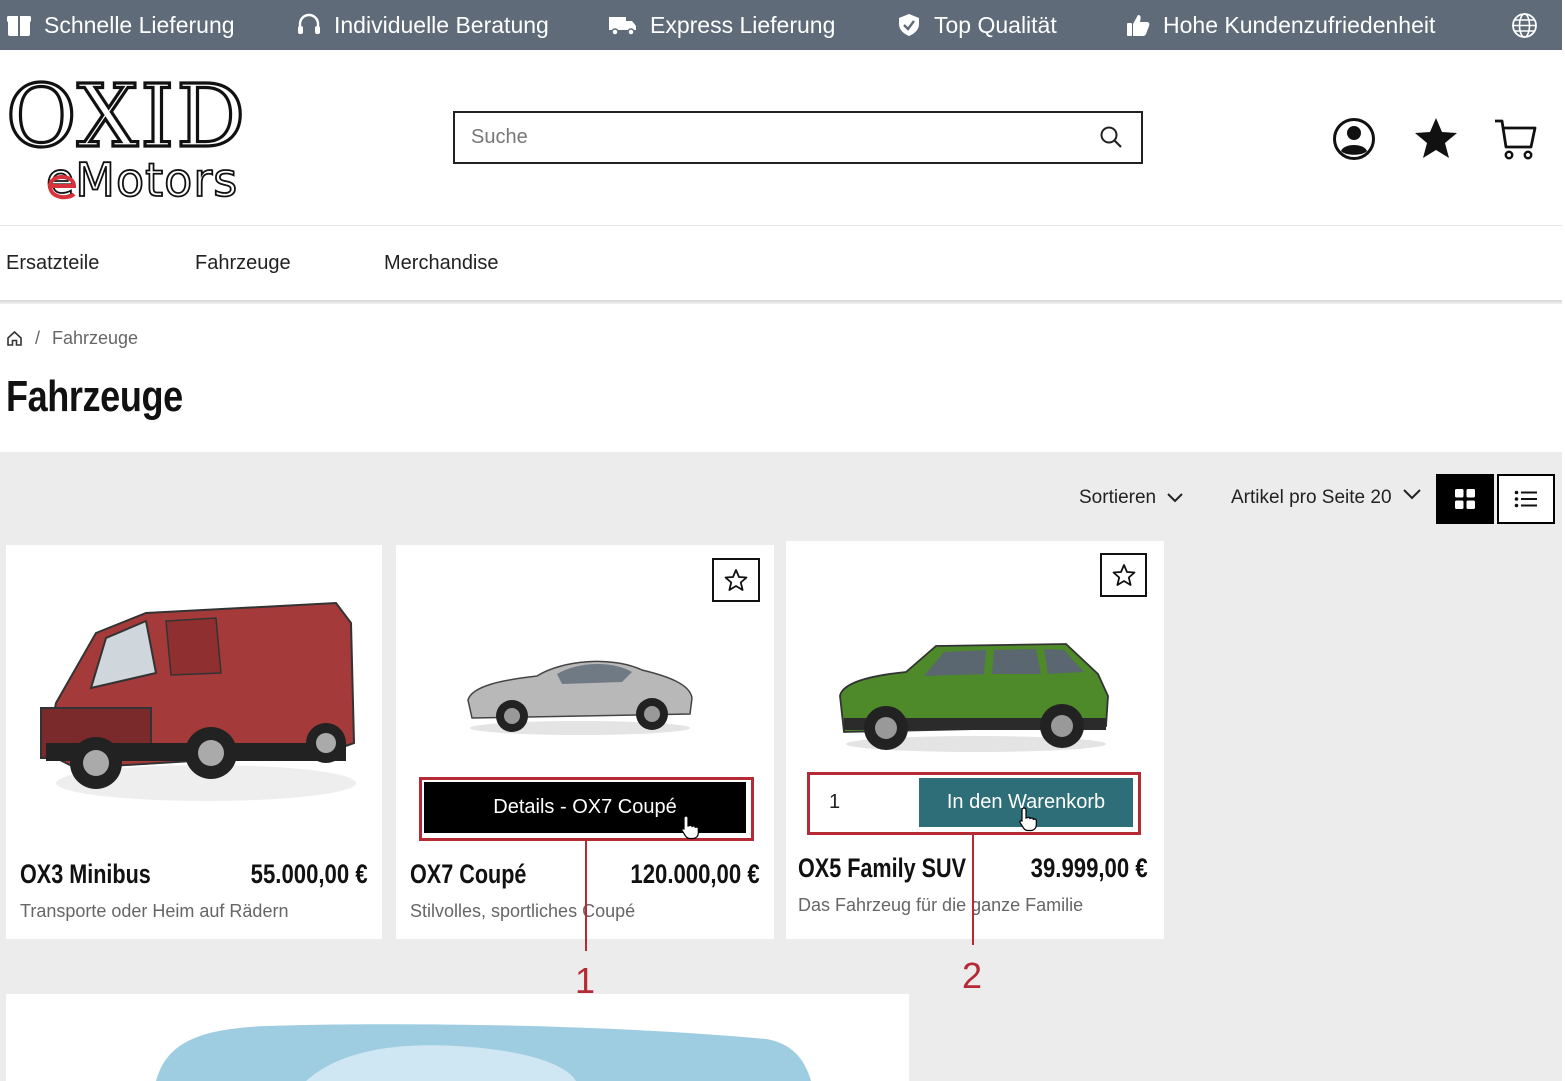  Describe the element at coordinates (1111, 137) in the screenshot. I see `search-icon` at that location.